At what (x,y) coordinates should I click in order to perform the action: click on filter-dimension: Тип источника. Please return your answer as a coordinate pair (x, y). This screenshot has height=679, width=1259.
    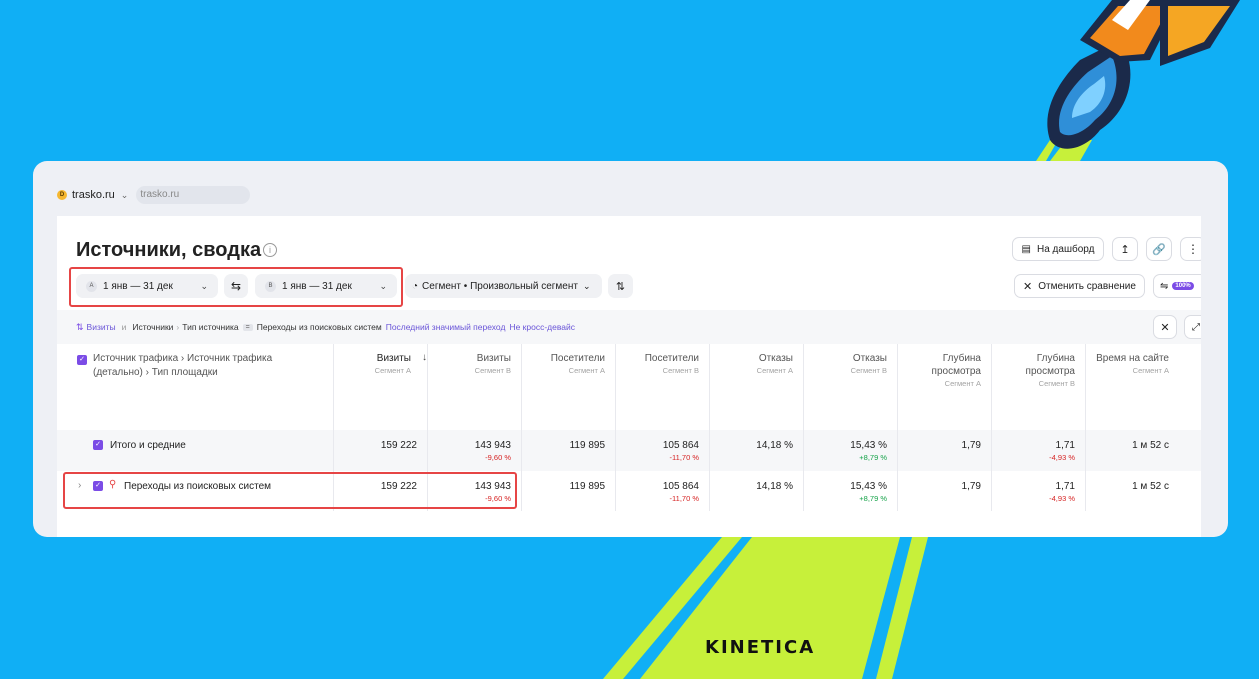
    Looking at the image, I should click on (210, 327).